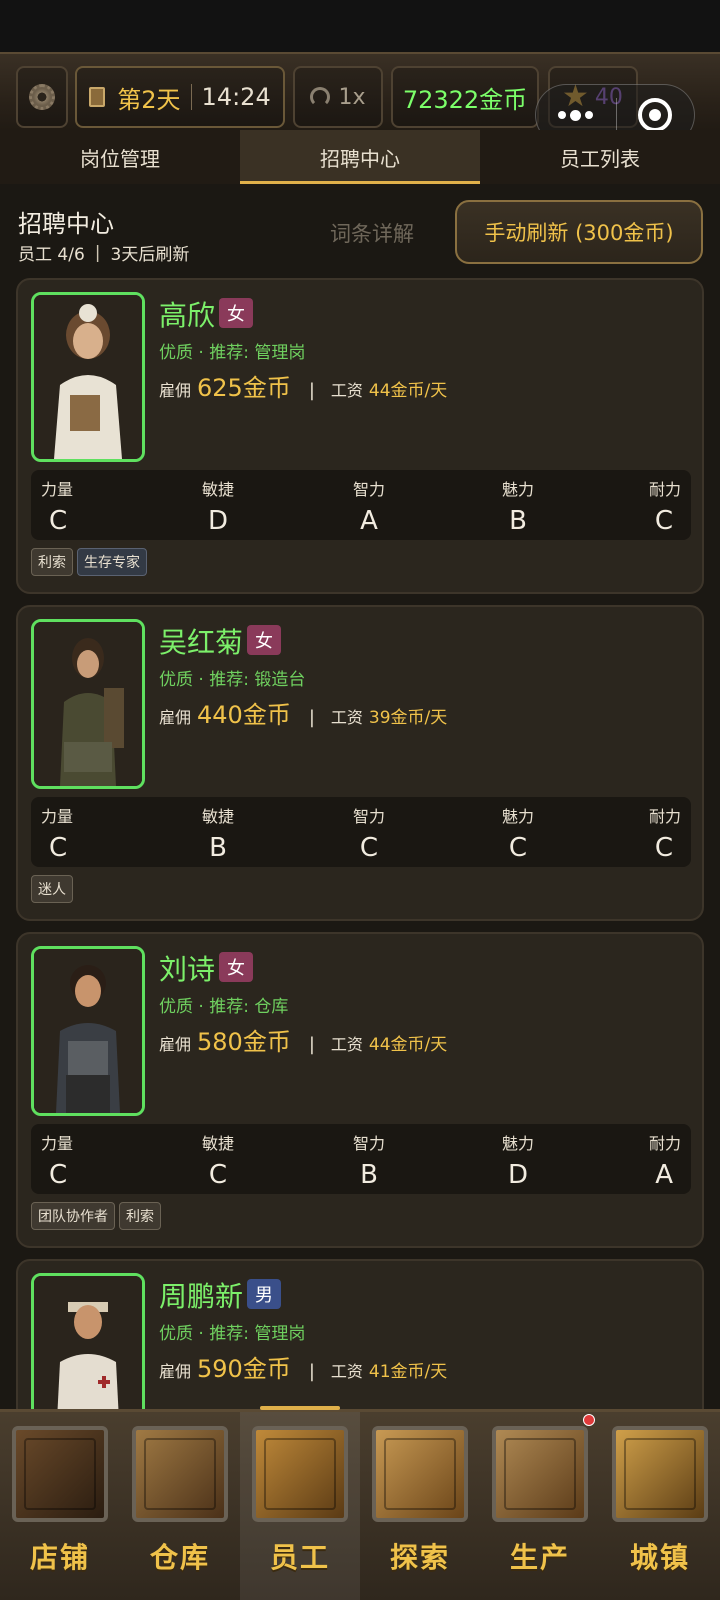 Image resolution: width=720 pixels, height=1600 pixels. I want to click on nav-town: 城镇, so click(660, 1506).